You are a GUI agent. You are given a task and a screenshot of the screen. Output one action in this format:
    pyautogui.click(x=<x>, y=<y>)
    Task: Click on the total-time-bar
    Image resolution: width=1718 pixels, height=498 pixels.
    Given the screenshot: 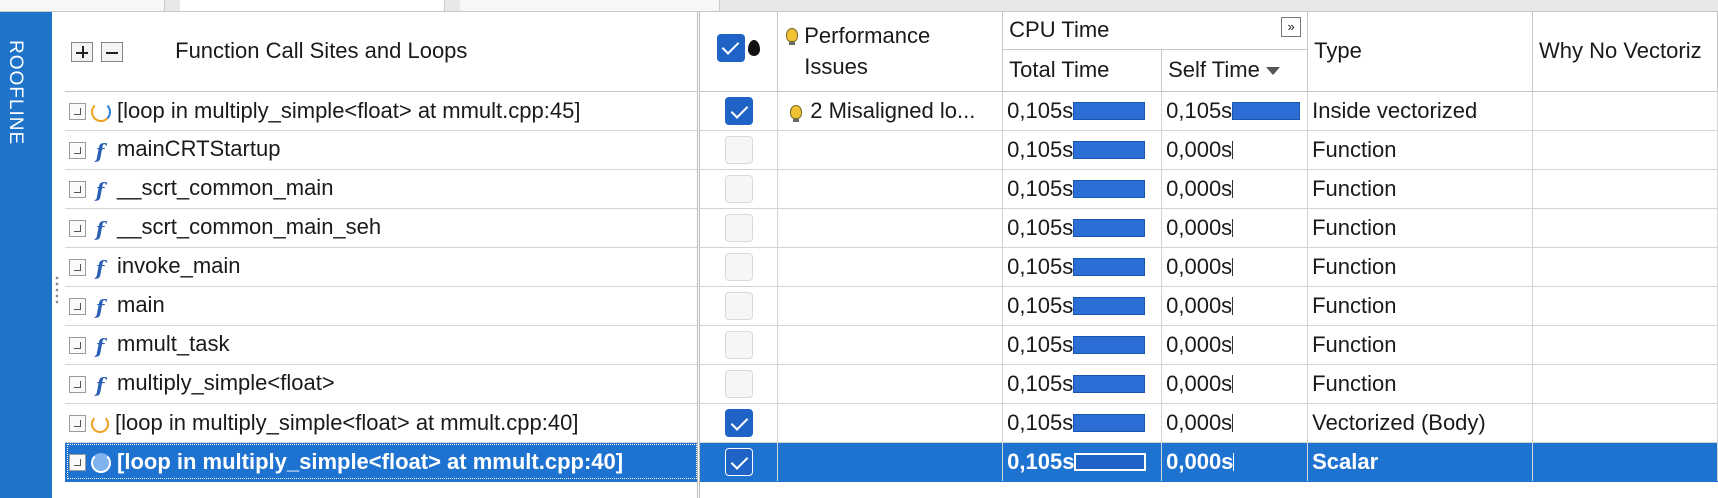 What is the action you would take?
    pyautogui.click(x=1109, y=384)
    